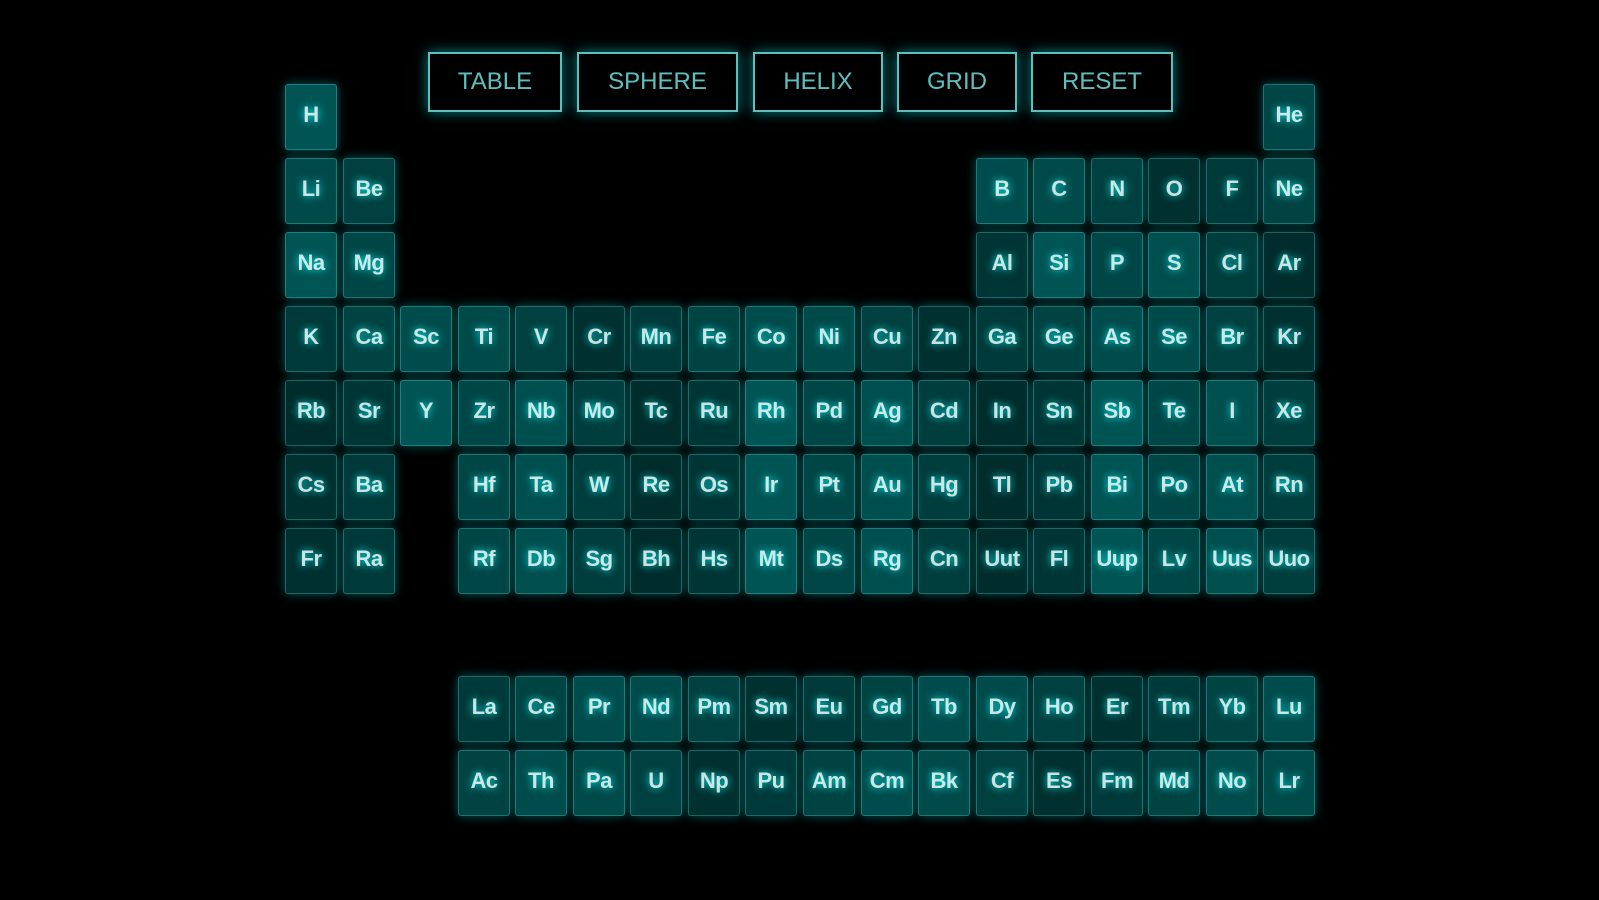 The height and width of the screenshot is (900, 1599). I want to click on element-tile-eu: Eu, so click(829, 709).